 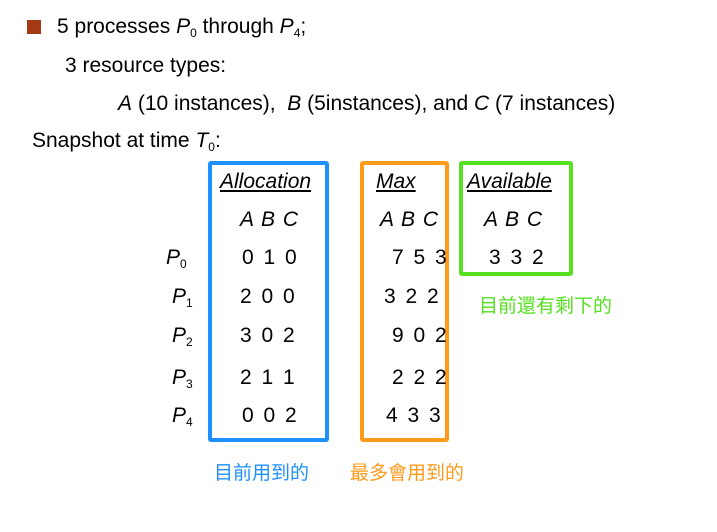 What do you see at coordinates (482, 103) in the screenshot?
I see `resource-c-name: C` at bounding box center [482, 103].